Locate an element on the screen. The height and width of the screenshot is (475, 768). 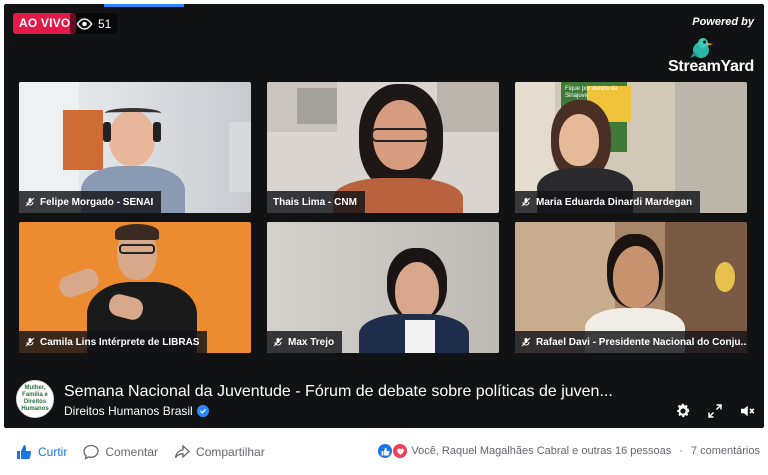
comment-button: Comentar is located at coordinates (120, 452).